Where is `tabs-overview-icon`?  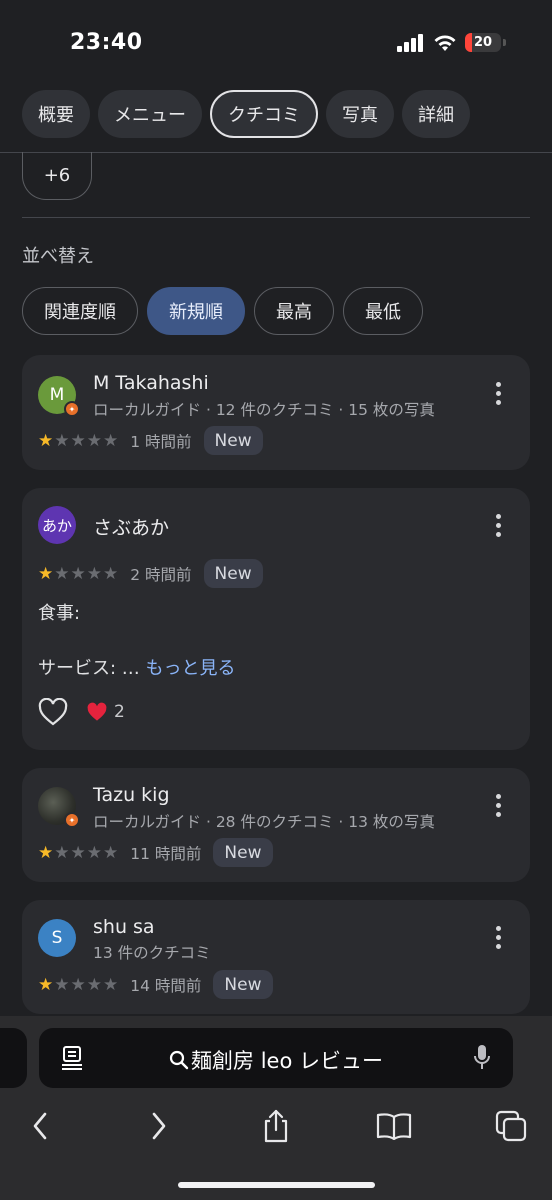
tabs-overview-icon is located at coordinates (511, 1126).